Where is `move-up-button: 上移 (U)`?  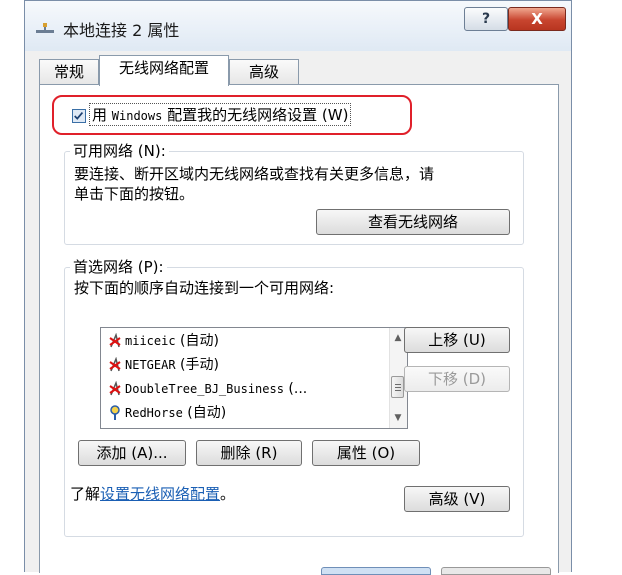 move-up-button: 上移 (U) is located at coordinates (457, 340).